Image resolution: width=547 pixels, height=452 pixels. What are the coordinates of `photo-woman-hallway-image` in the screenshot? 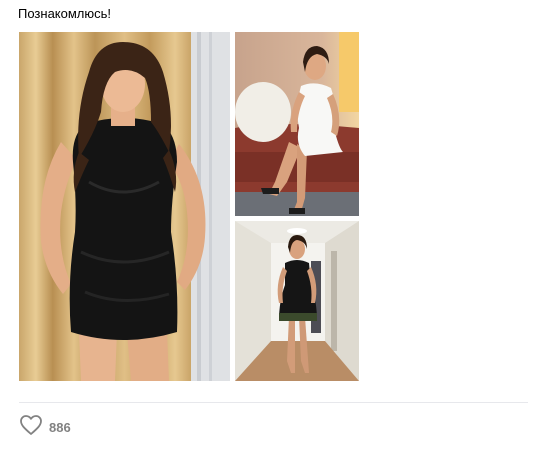 It's located at (297, 301).